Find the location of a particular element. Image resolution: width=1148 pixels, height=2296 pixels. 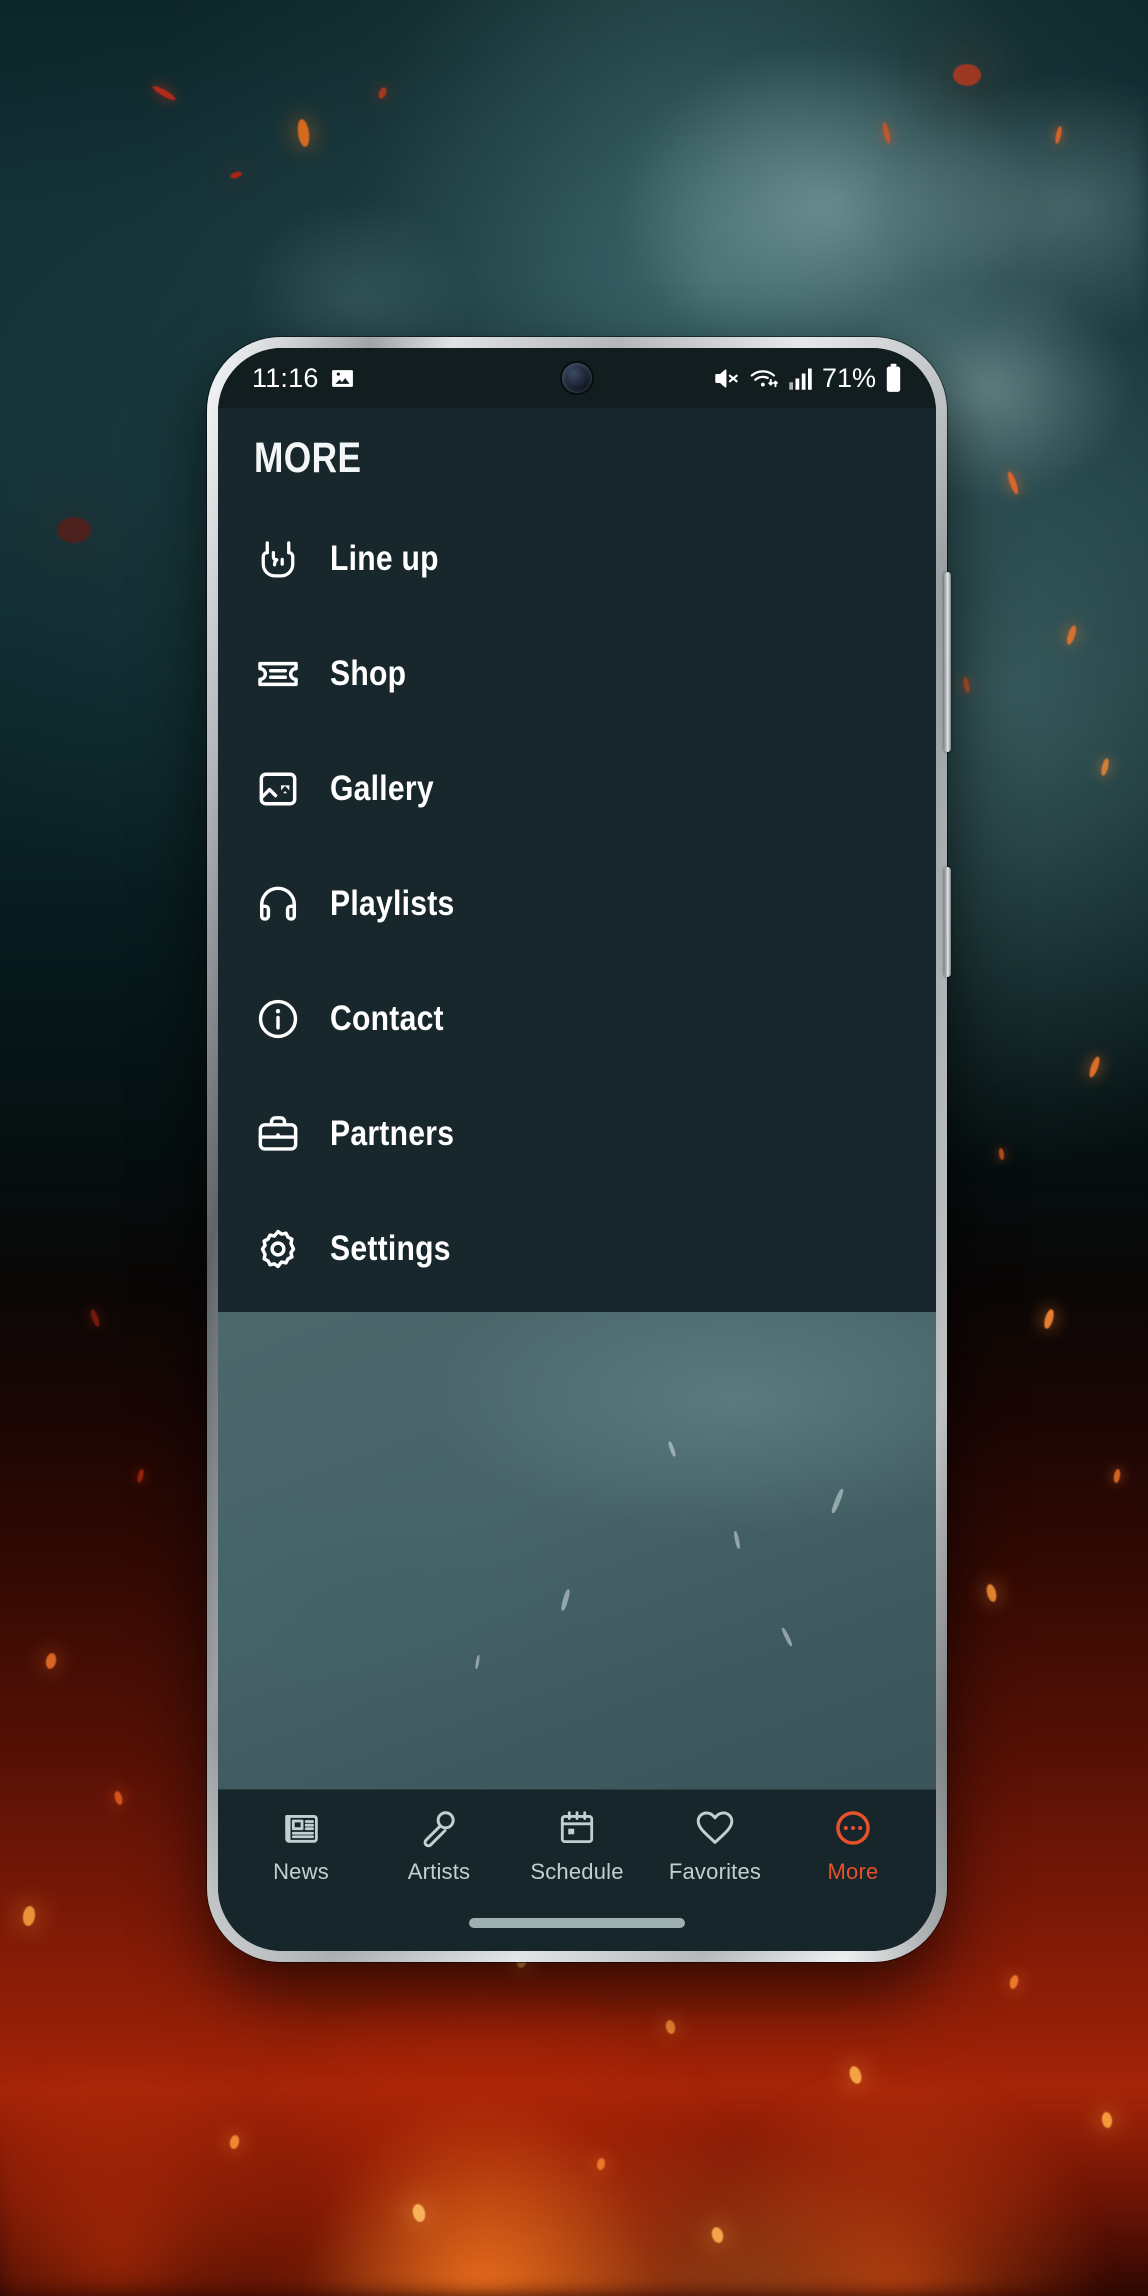

menu-item-label: Partners is located at coordinates (392, 1133).